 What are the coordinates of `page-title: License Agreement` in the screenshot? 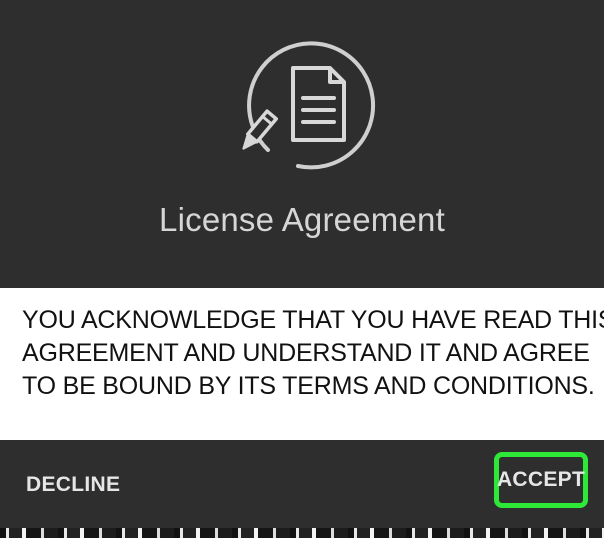 It's located at (302, 219).